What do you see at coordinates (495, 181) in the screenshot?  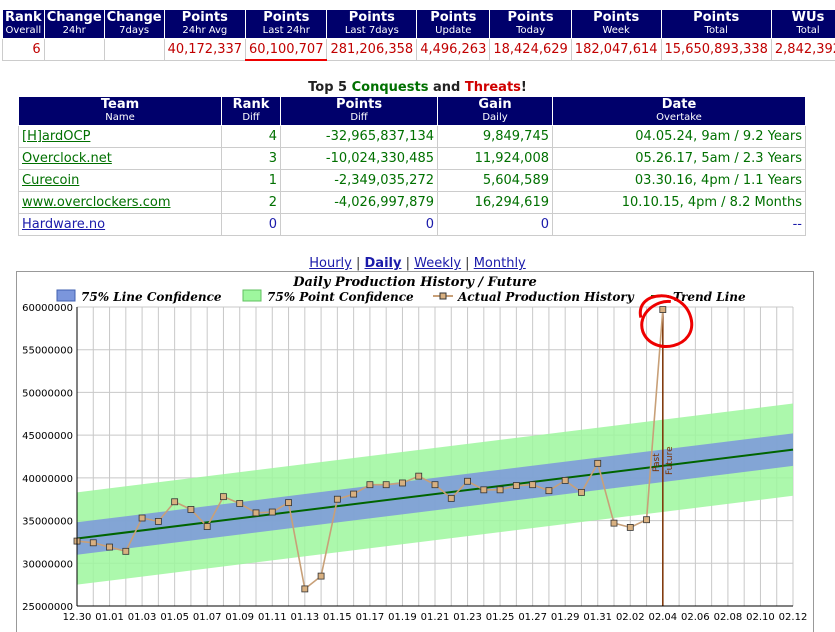 I see `gain-daily-cell: 5,604,589` at bounding box center [495, 181].